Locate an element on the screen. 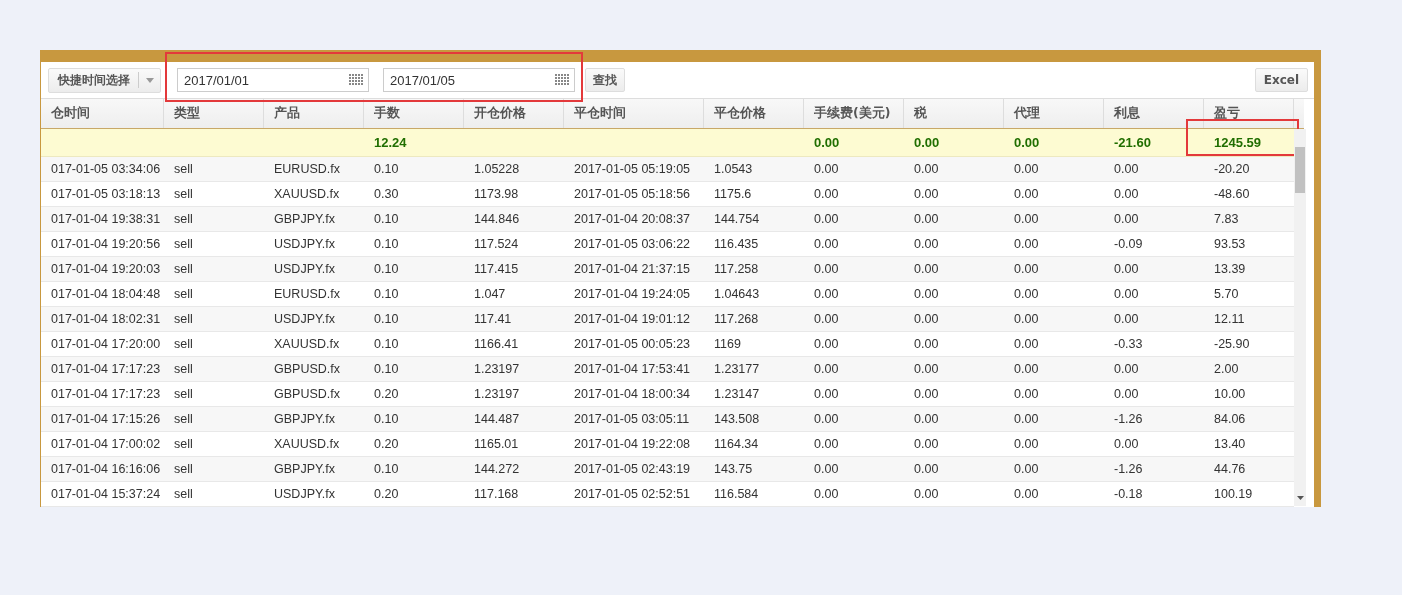 The image size is (1402, 595). table-cell-text: 2017-01-05 02:43:19 is located at coordinates (632, 469).